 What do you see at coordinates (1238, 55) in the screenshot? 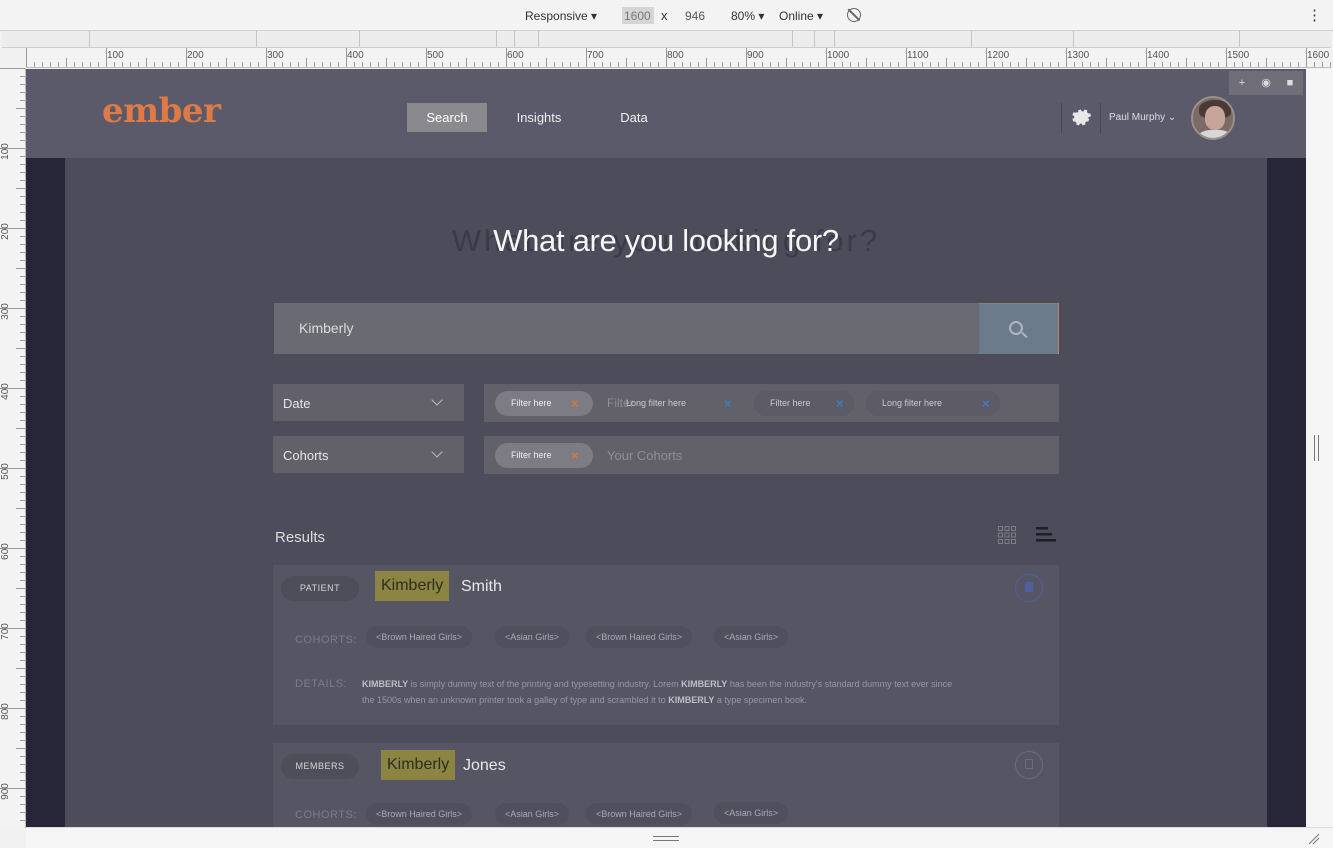
I see `ruler-label: 1500` at bounding box center [1238, 55].